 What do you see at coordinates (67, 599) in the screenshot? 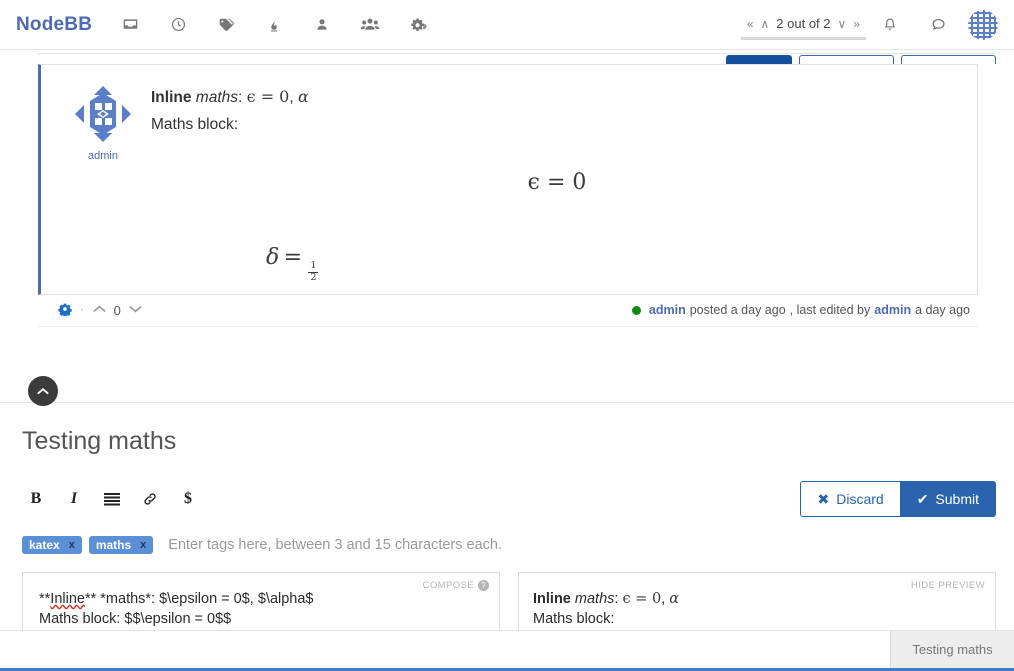
I see `editor-line1-misspelled: Inline` at bounding box center [67, 599].